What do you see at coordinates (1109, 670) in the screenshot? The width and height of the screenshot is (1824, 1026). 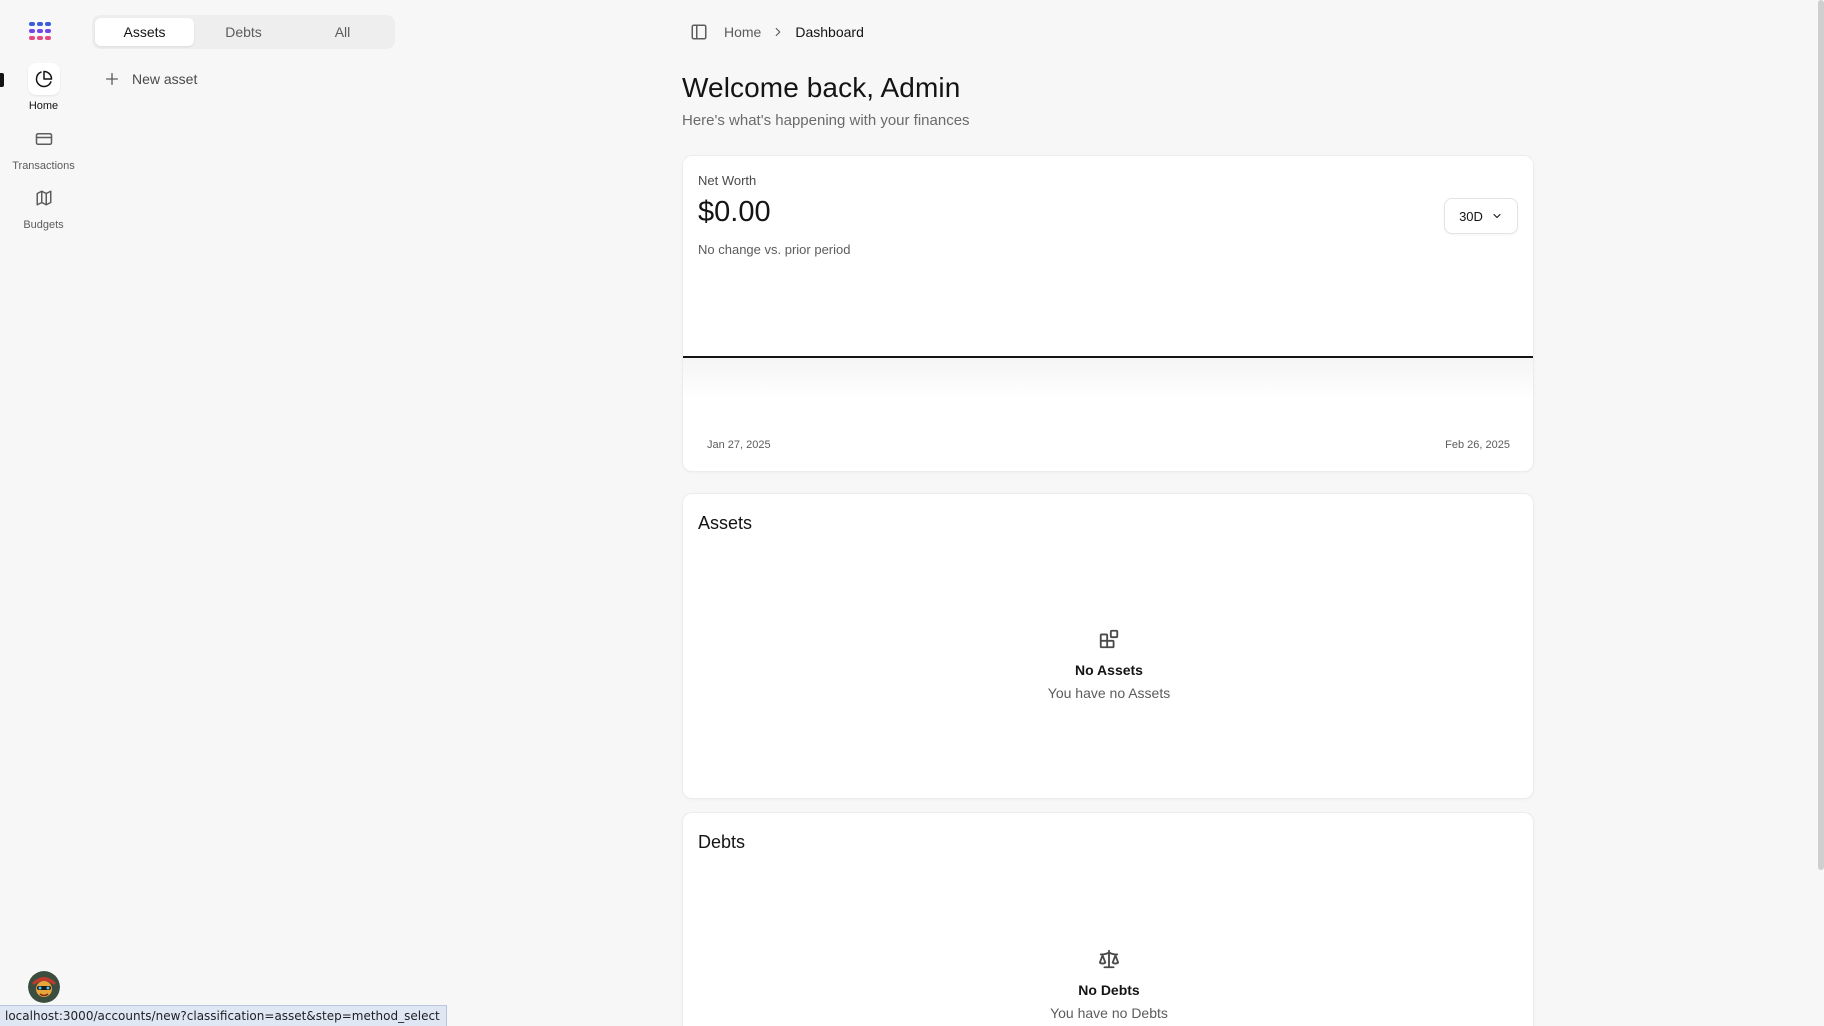 I see `assets-empty-title: No Assets` at bounding box center [1109, 670].